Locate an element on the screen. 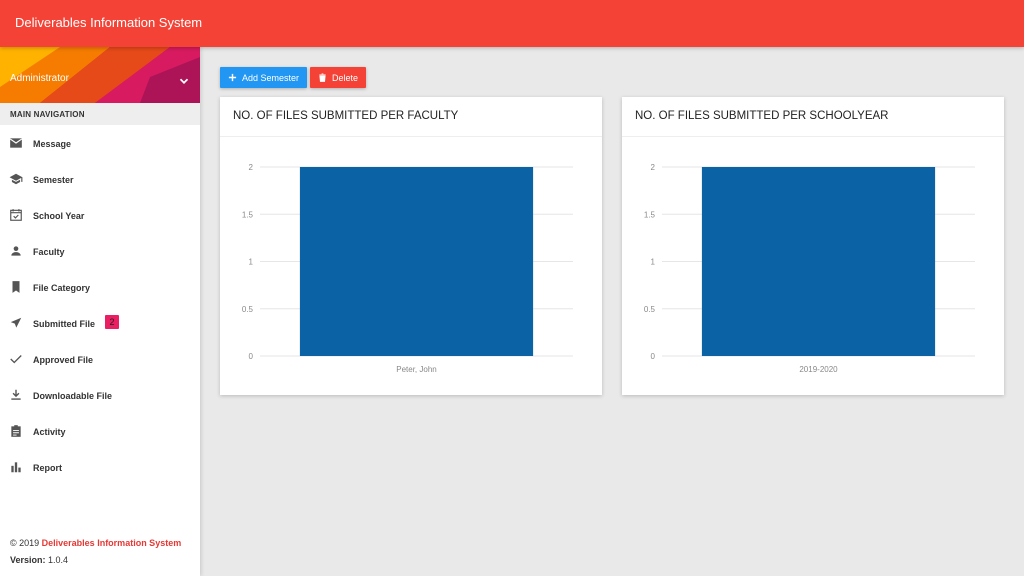  sidebar-item-semester: Semester is located at coordinates (100, 179).